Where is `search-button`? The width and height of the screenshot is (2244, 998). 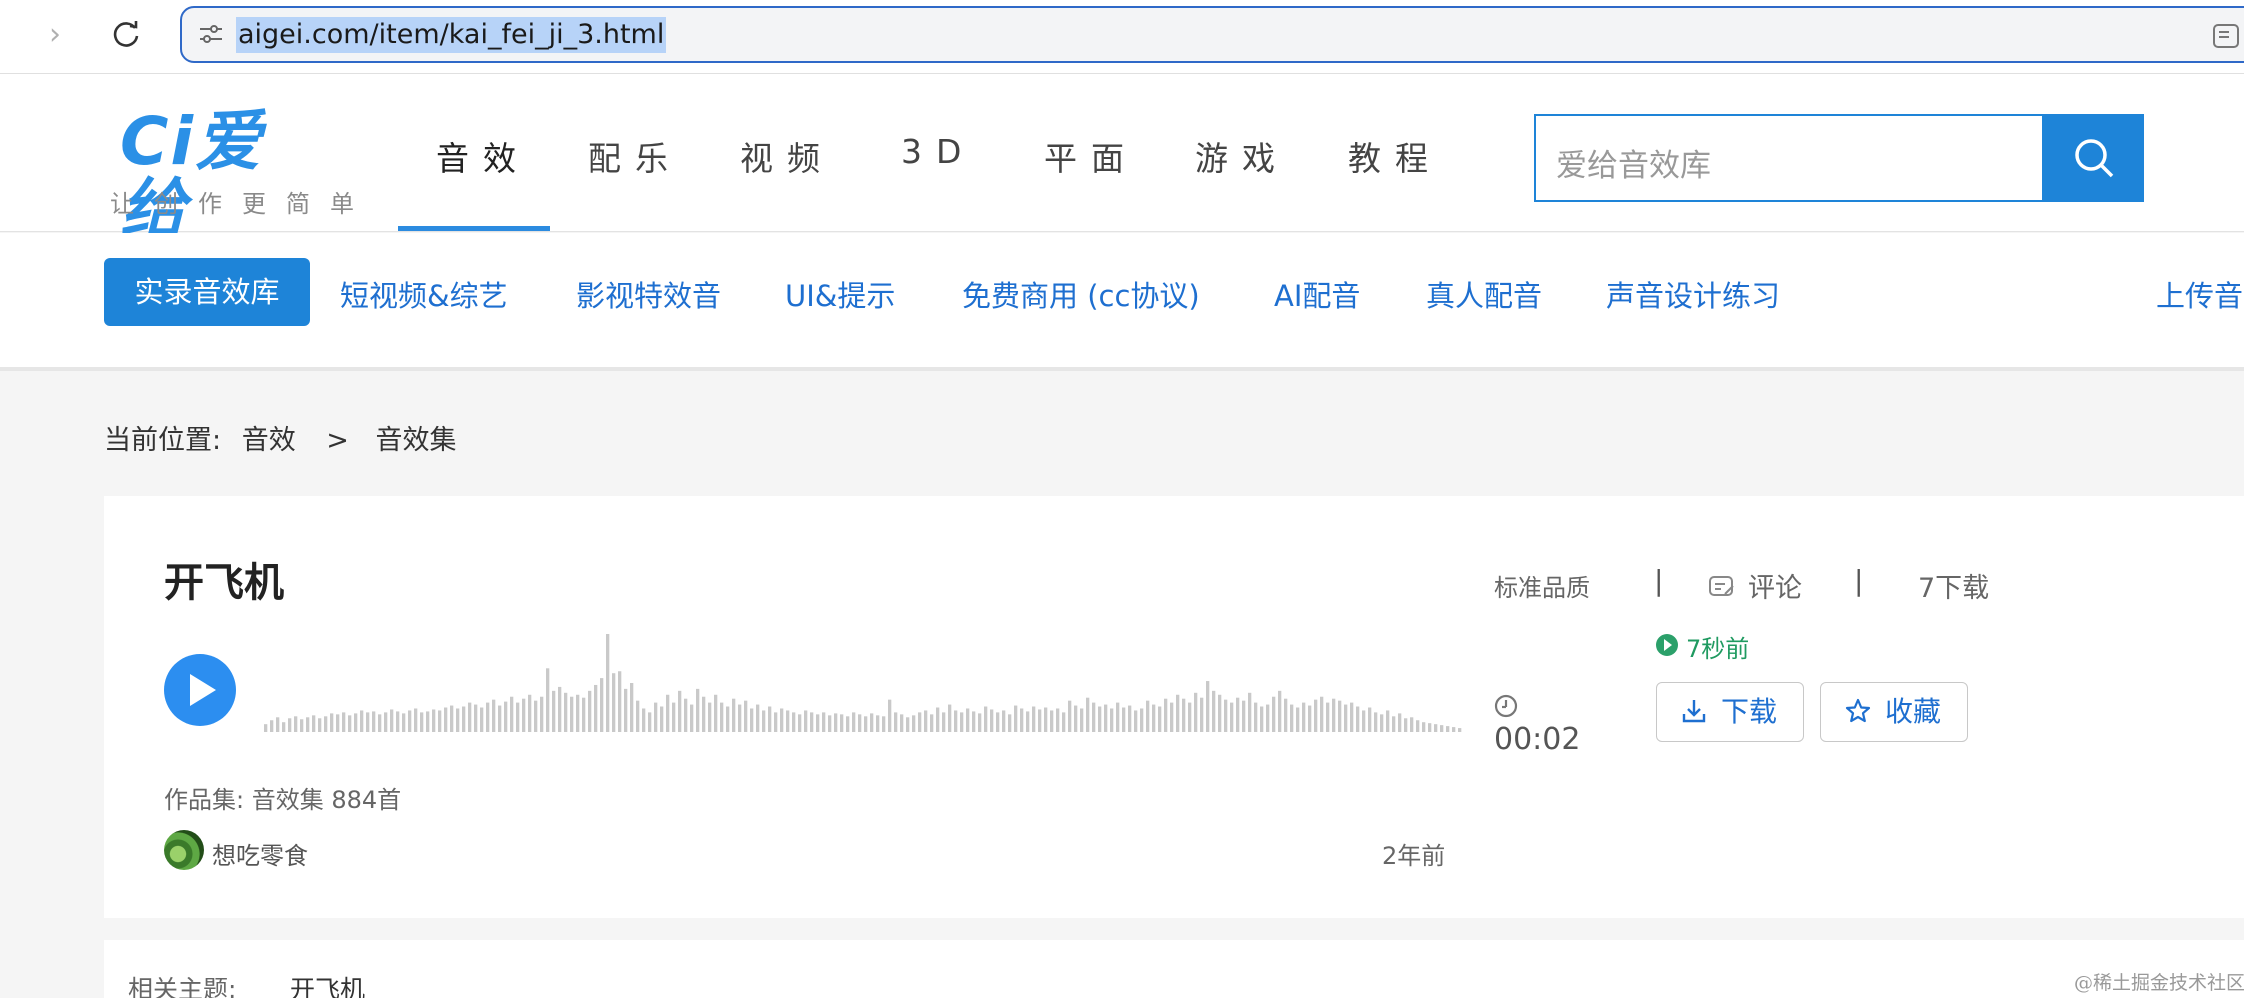 search-button is located at coordinates (2093, 158).